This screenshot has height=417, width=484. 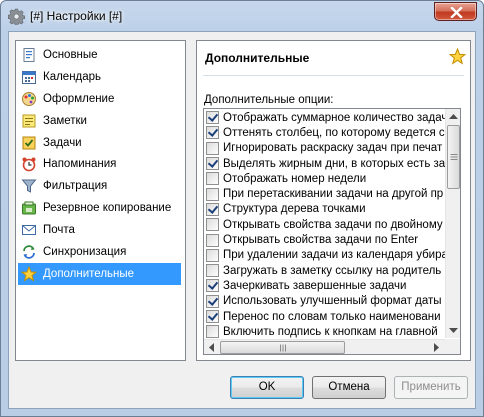 What do you see at coordinates (29, 252) in the screenshot?
I see `sync-icon` at bounding box center [29, 252].